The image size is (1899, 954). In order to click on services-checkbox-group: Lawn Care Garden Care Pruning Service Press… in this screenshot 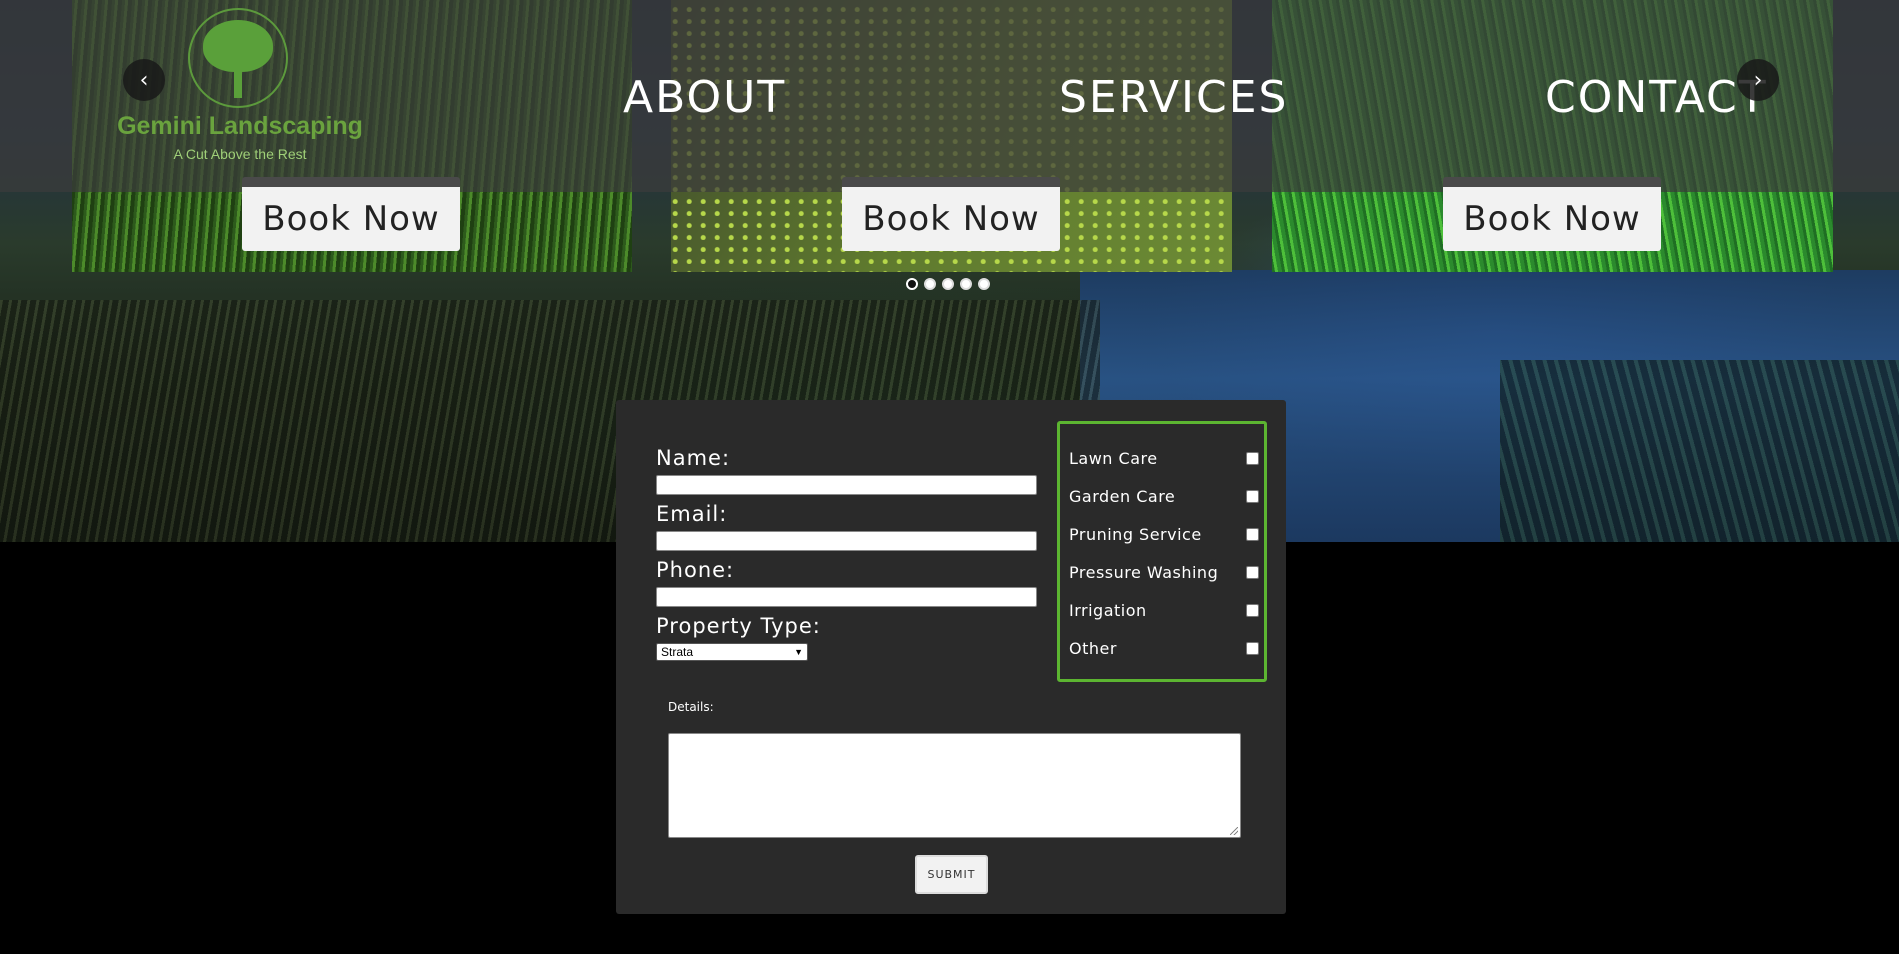, I will do `click(1162, 551)`.